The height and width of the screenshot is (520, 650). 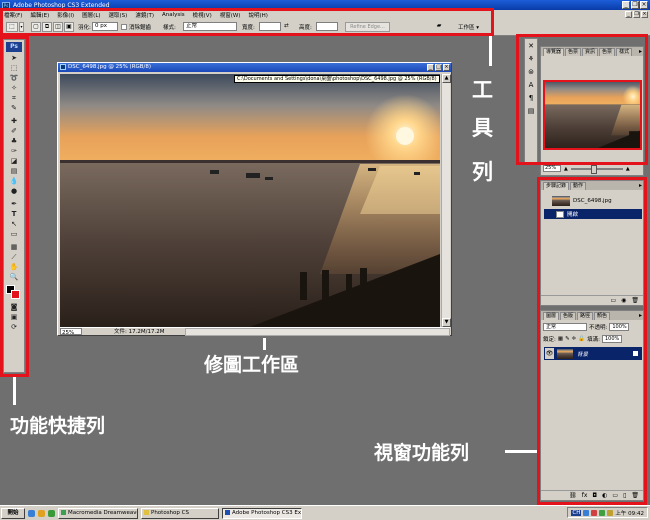 I want to click on menu-help: 說明(H), so click(x=257, y=15).